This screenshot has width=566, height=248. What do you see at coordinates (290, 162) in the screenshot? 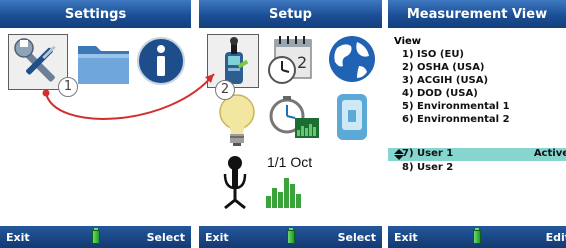
I see `octave-label: 1/1 Oct` at bounding box center [290, 162].